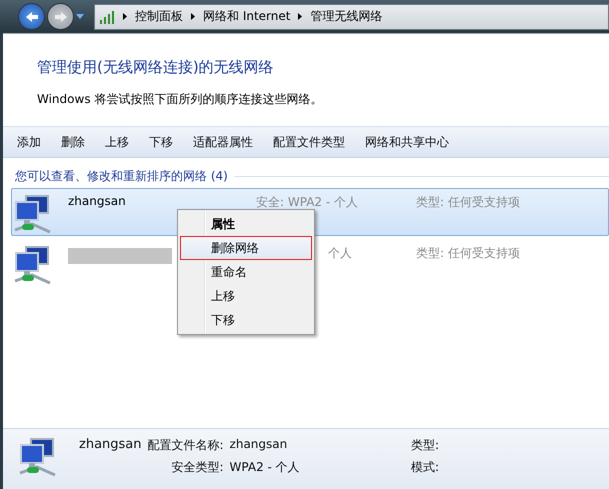  Describe the element at coordinates (425, 467) in the screenshot. I see `mode-label: 模式:` at that location.